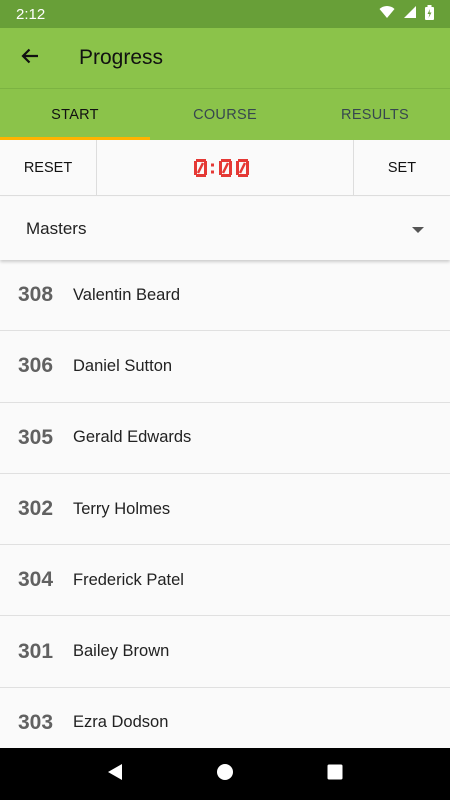  What do you see at coordinates (36, 651) in the screenshot?
I see `bib-number: 301` at bounding box center [36, 651].